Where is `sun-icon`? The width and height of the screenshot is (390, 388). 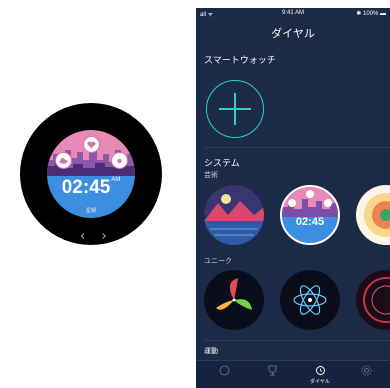
sun-icon is located at coordinates (119, 160).